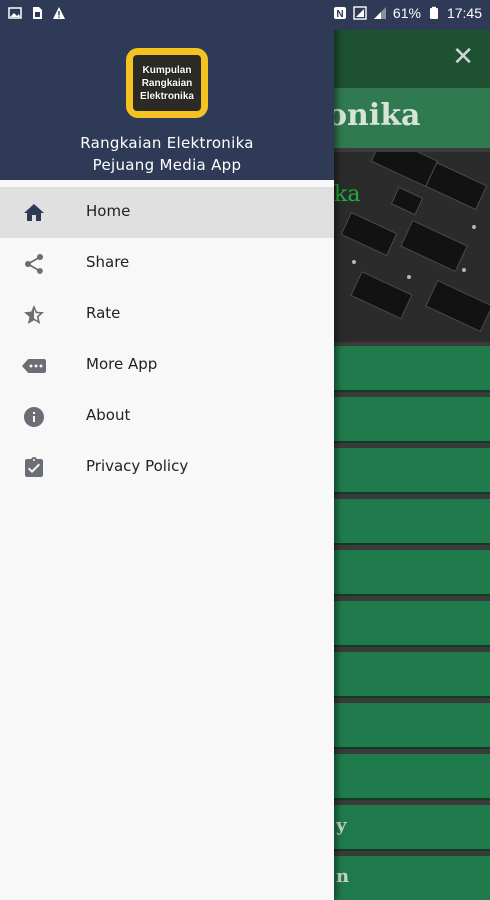 The width and height of the screenshot is (490, 900). Describe the element at coordinates (167, 143) in the screenshot. I see `app-name-line-1: Rangkaian Elektronika` at that location.